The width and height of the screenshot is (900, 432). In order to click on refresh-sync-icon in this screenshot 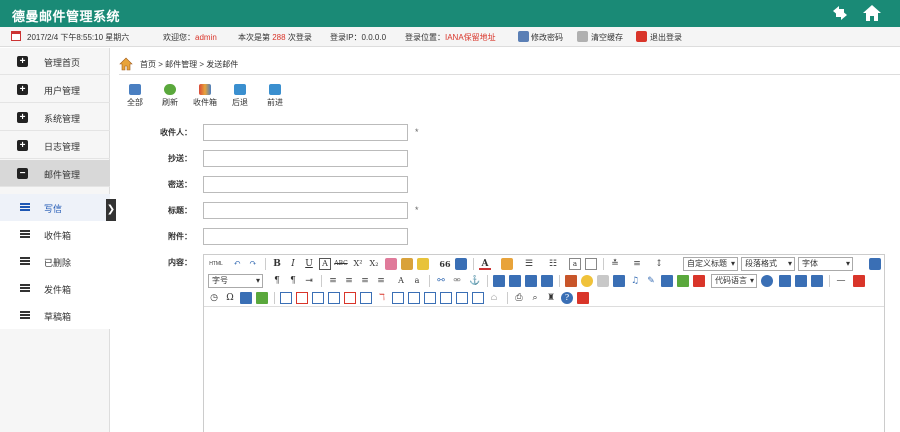, I will do `click(840, 14)`.